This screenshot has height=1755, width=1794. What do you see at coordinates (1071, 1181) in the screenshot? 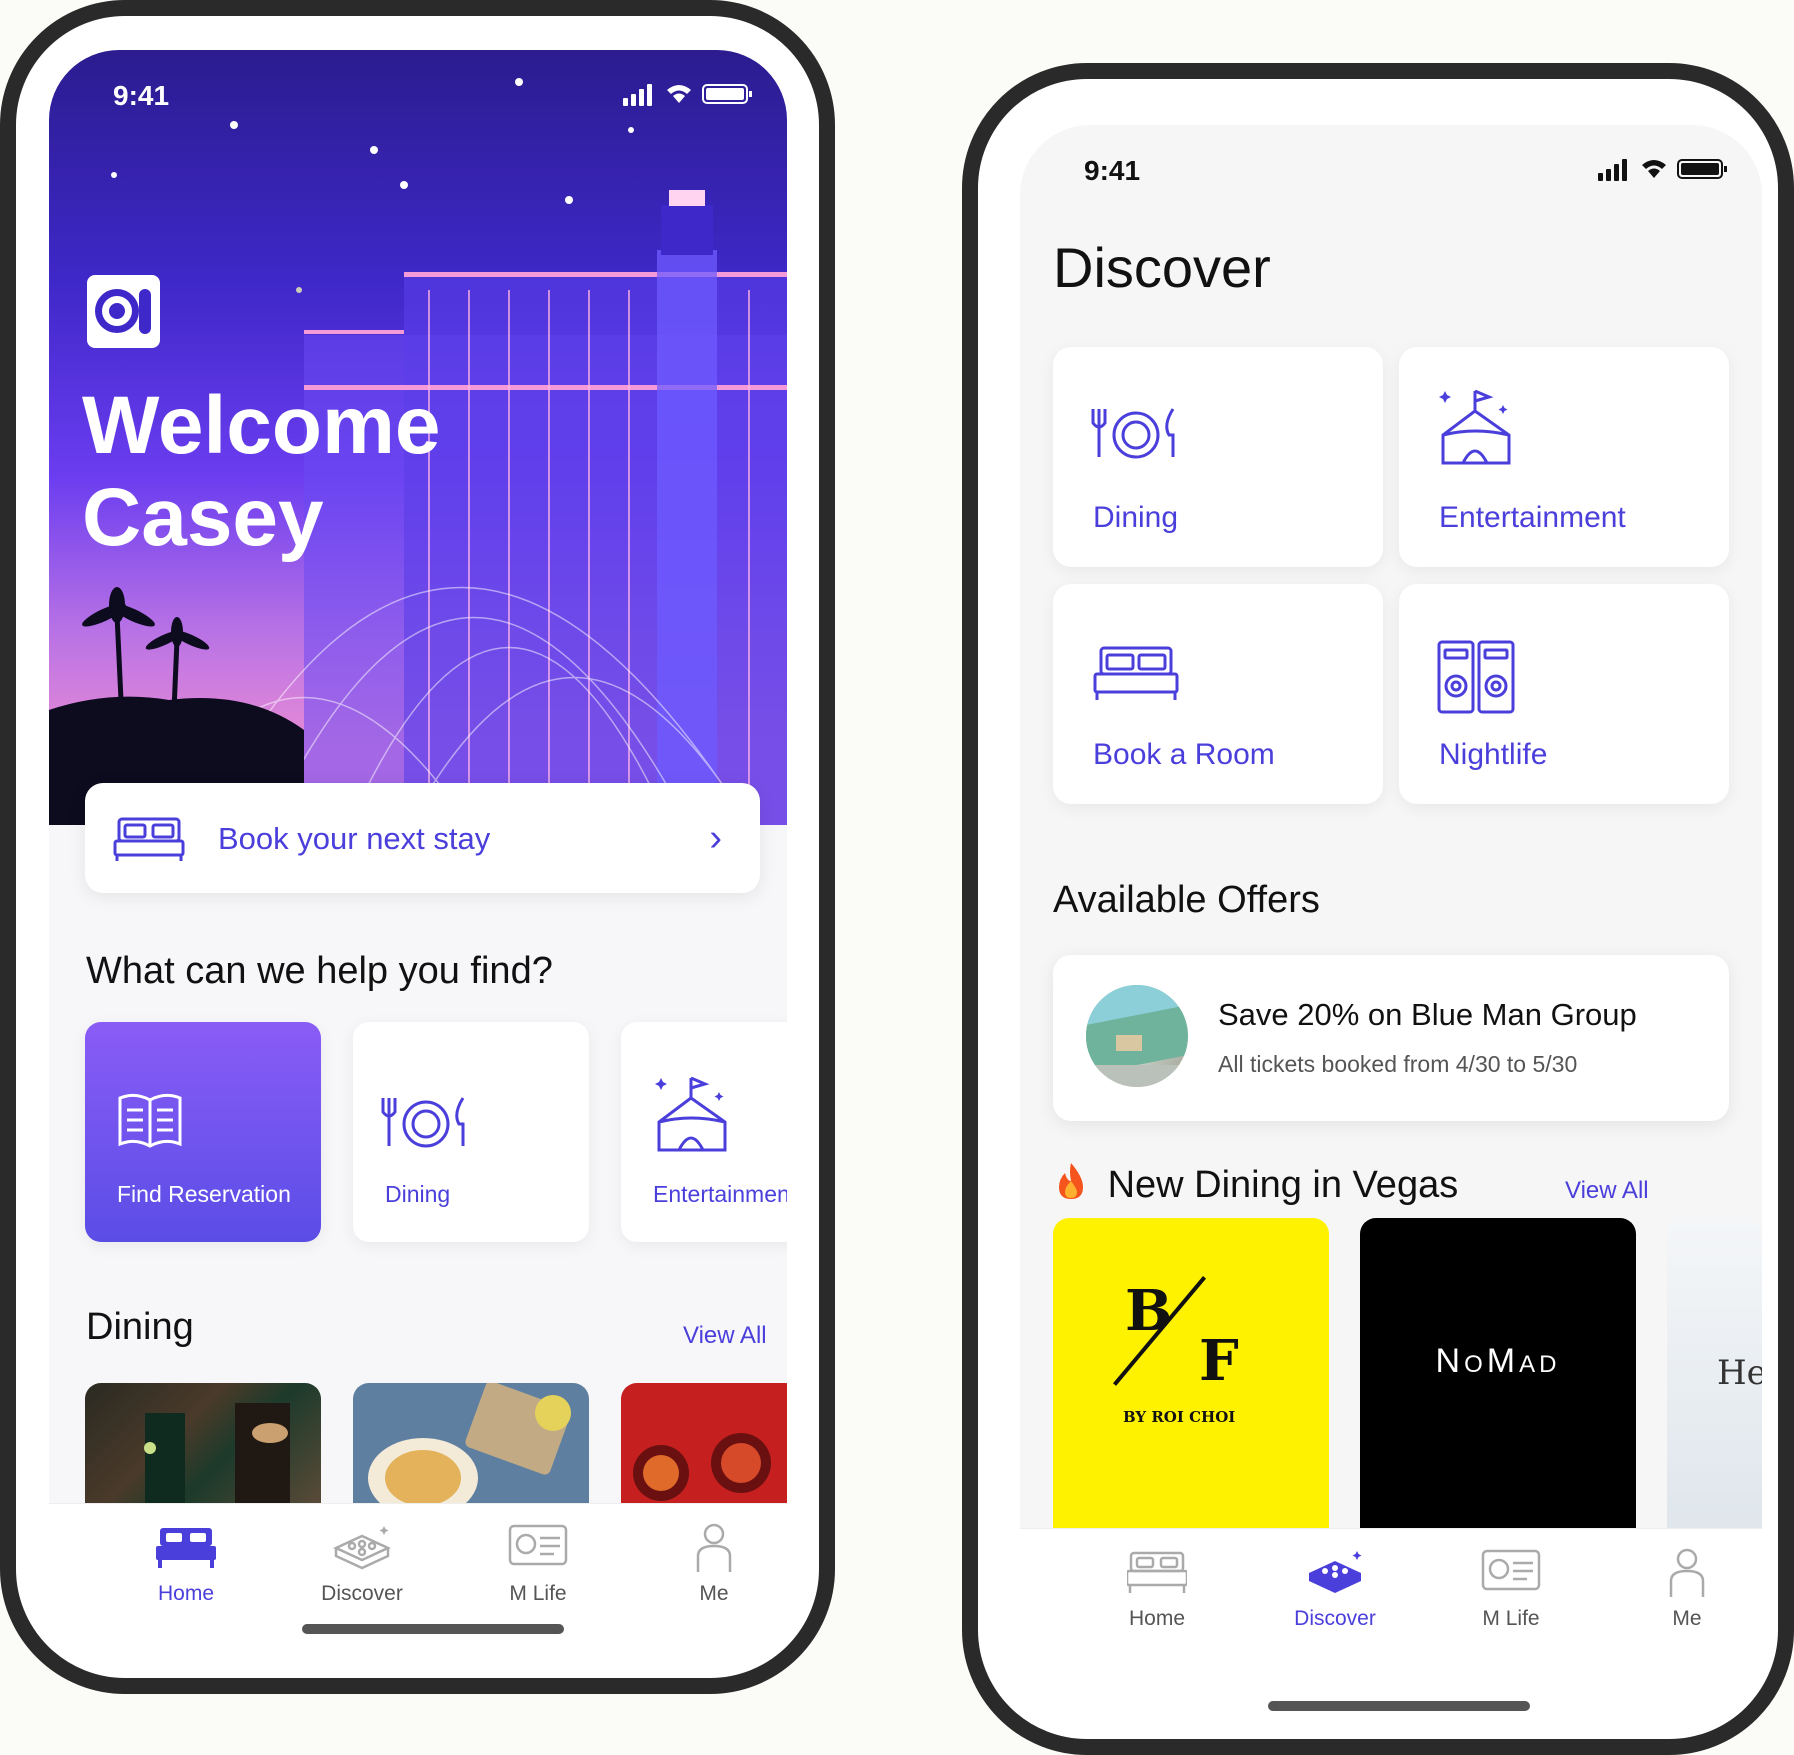
I see `fire-icon` at bounding box center [1071, 1181].